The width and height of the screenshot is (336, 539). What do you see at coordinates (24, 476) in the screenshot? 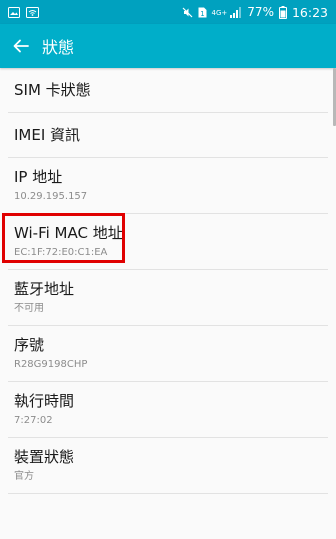
I see `item-value: 官方` at bounding box center [24, 476].